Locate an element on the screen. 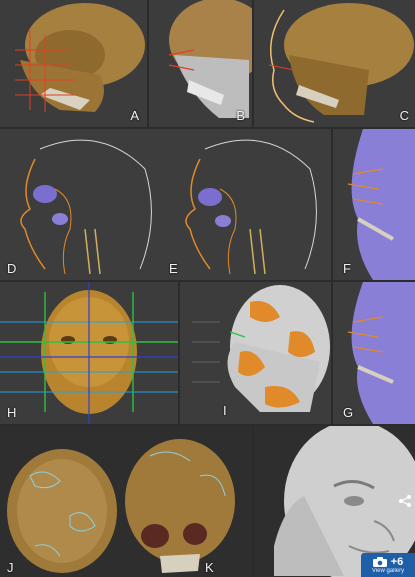 This screenshot has height=577, width=415. head-tissue-map-image is located at coordinates (255, 353).